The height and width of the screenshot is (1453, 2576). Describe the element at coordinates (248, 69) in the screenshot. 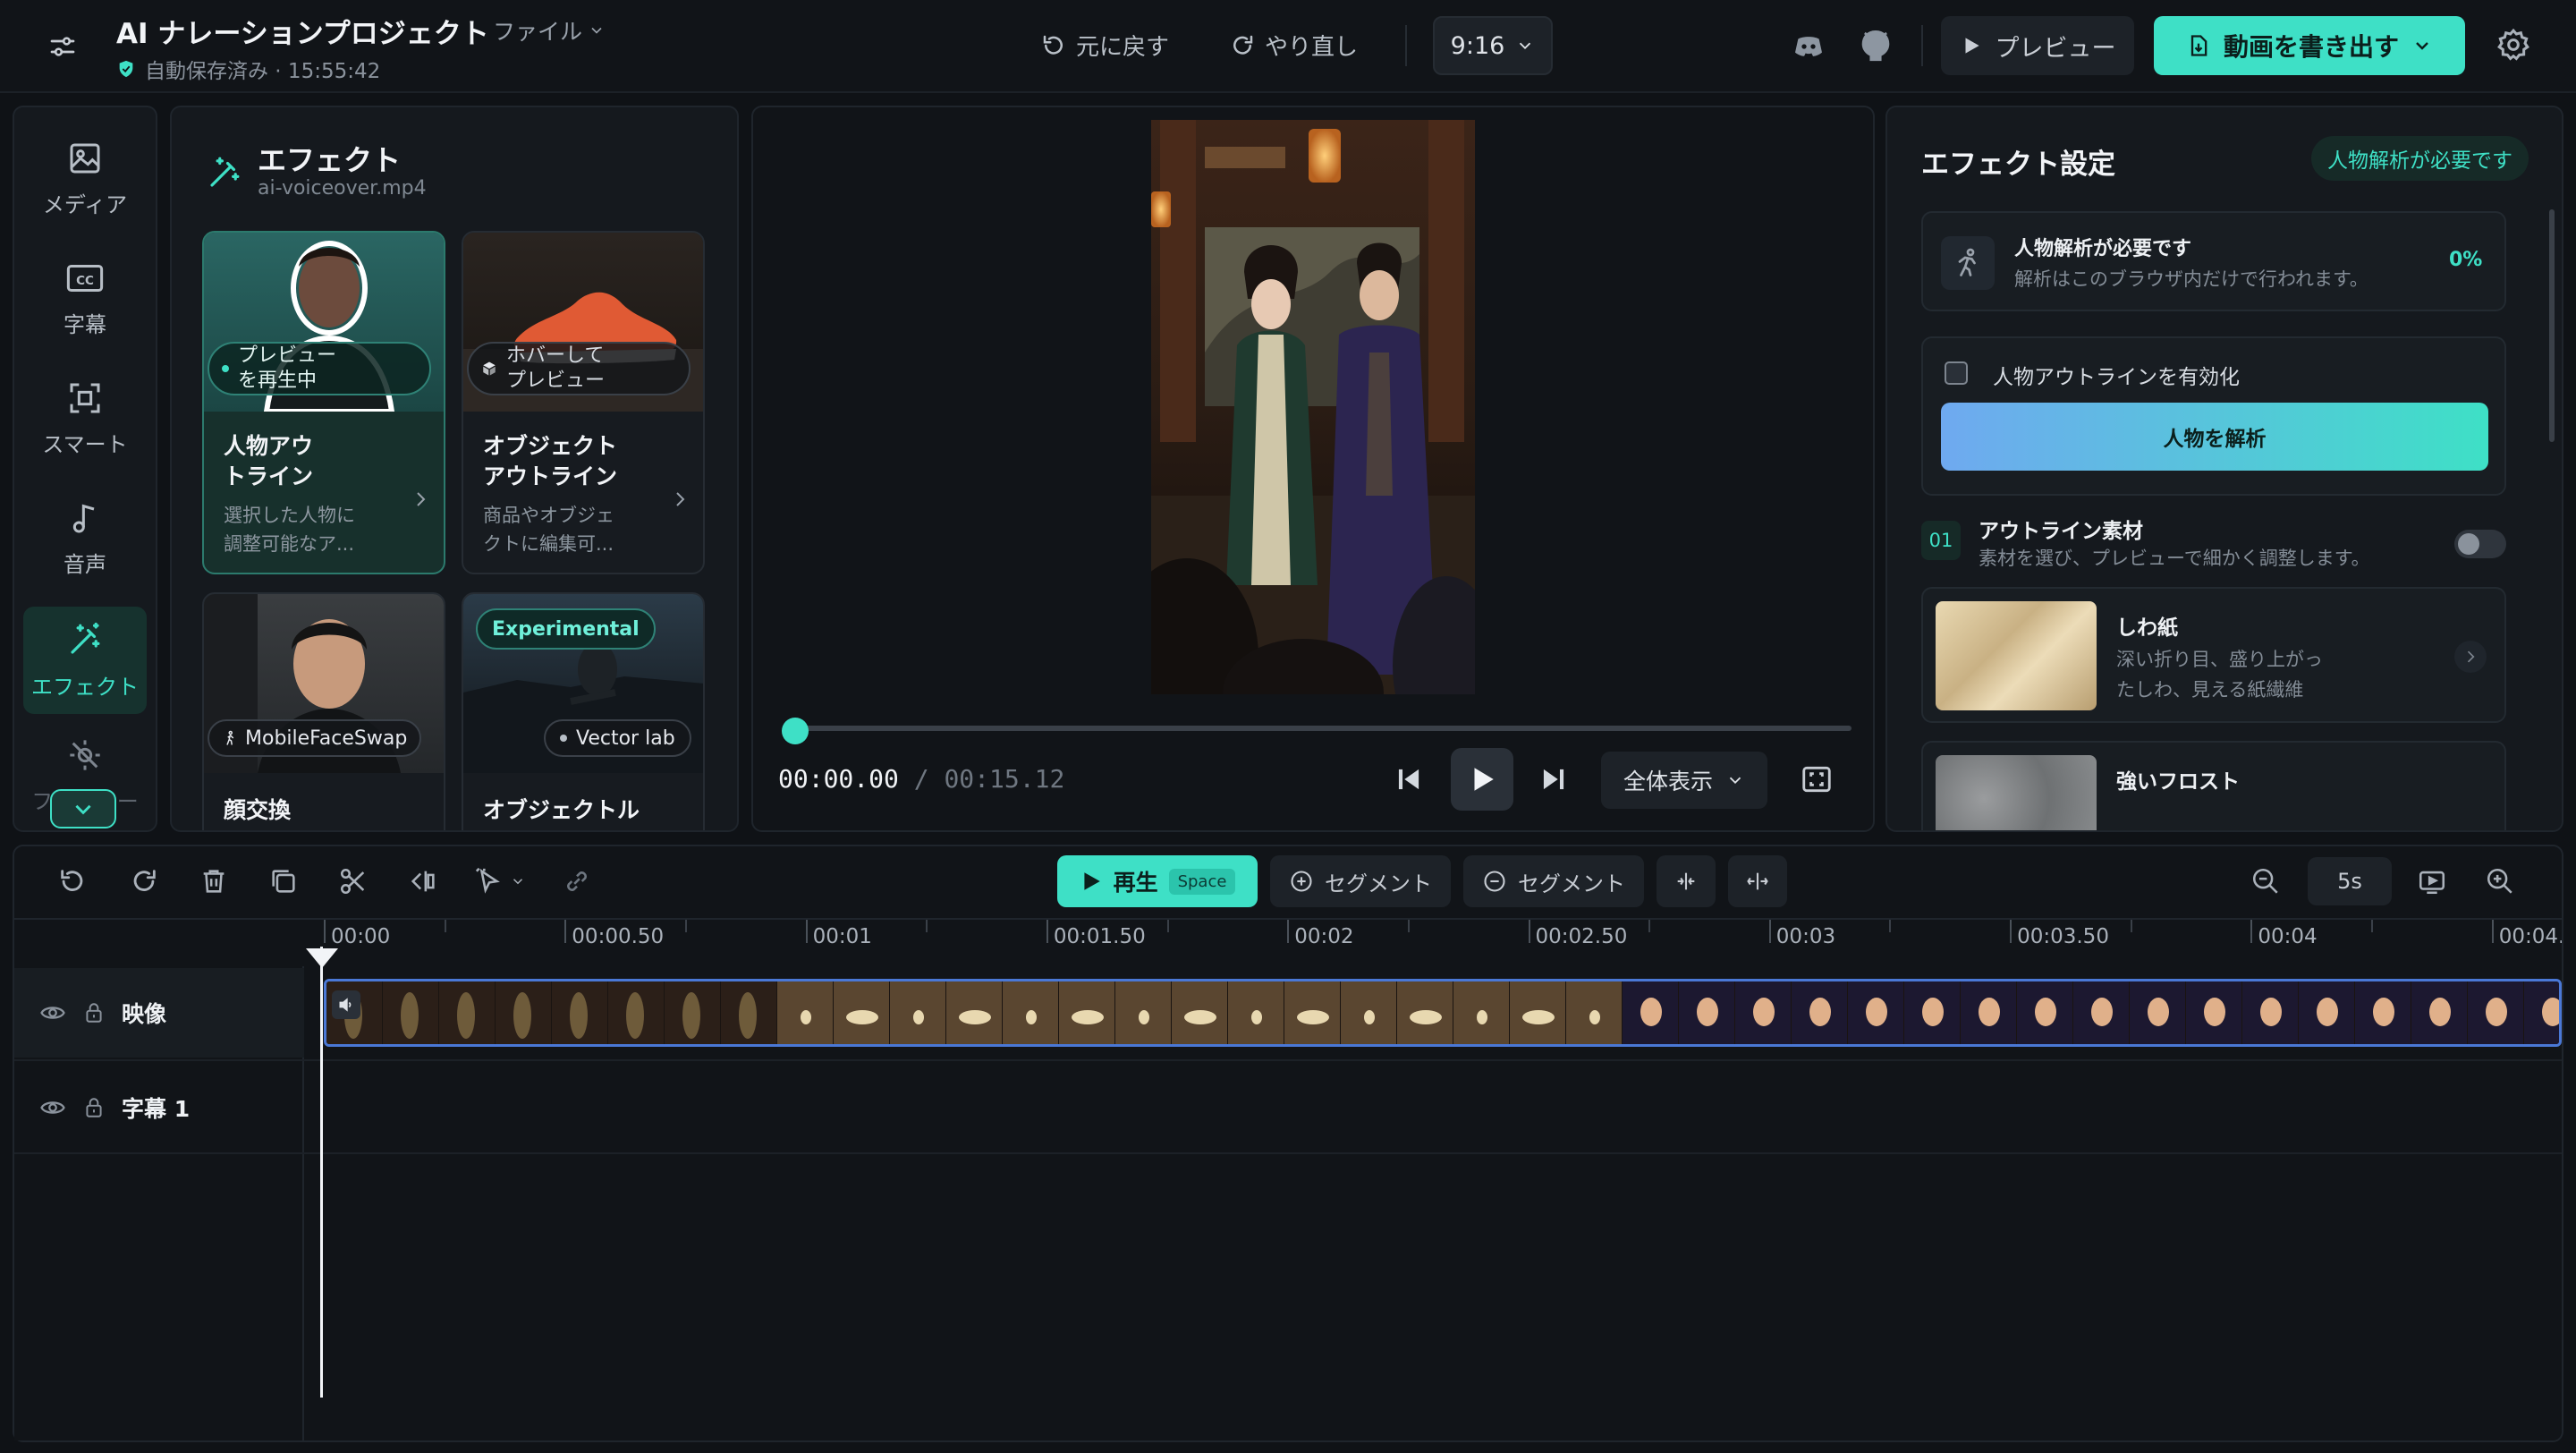

I see `autosave-status: 自動保存済み · 15:55:42` at that location.